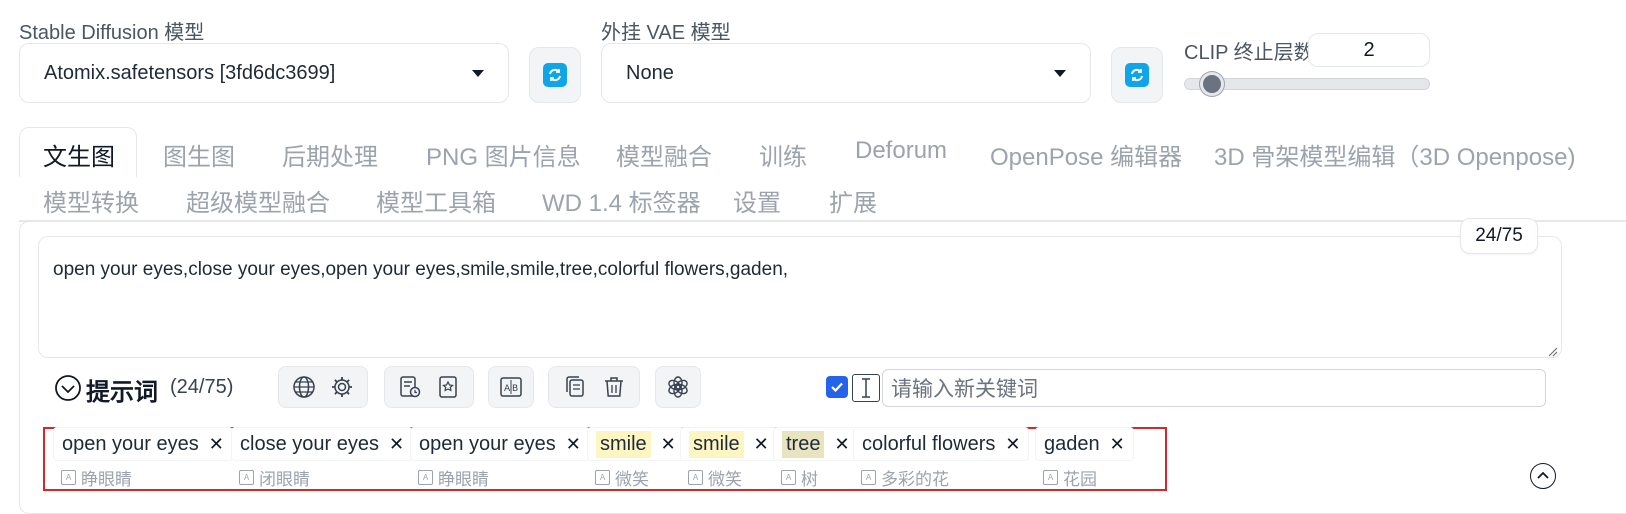 The width and height of the screenshot is (1626, 514). I want to click on new-keyword-input: 请输入新关键词, so click(1214, 388).